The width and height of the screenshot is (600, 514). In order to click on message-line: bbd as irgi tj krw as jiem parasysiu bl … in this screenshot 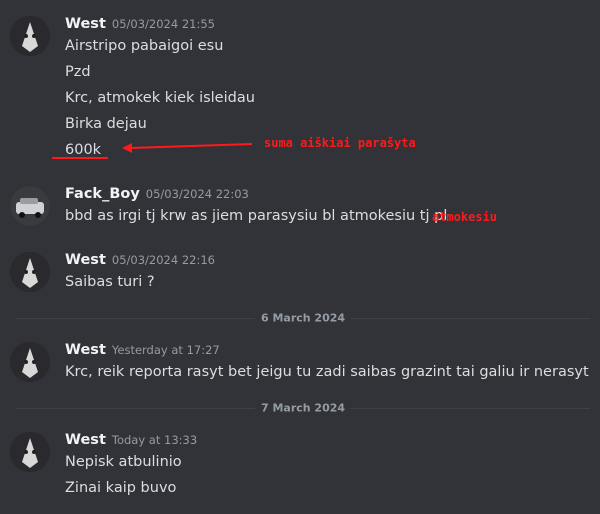, I will do `click(256, 216)`.